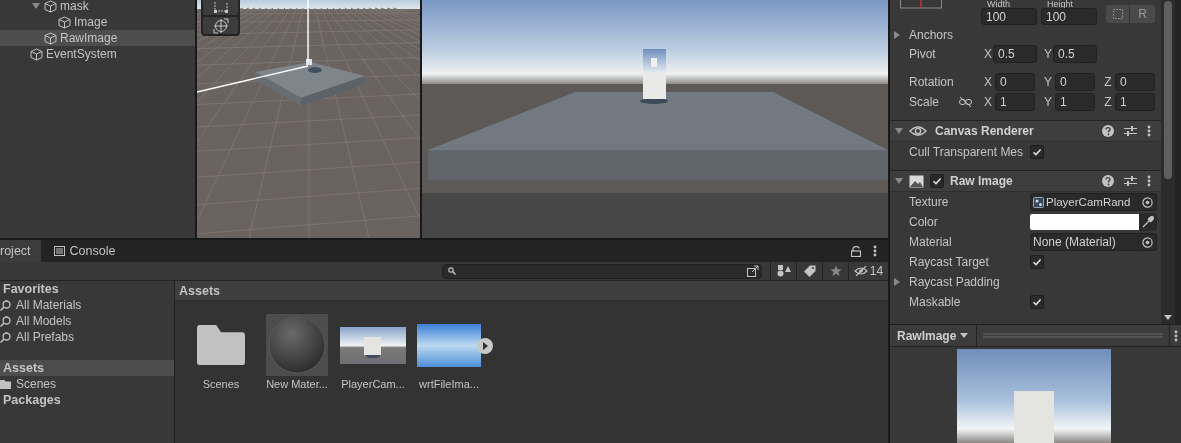  I want to click on scrollbar-thumb, so click(1168, 90).